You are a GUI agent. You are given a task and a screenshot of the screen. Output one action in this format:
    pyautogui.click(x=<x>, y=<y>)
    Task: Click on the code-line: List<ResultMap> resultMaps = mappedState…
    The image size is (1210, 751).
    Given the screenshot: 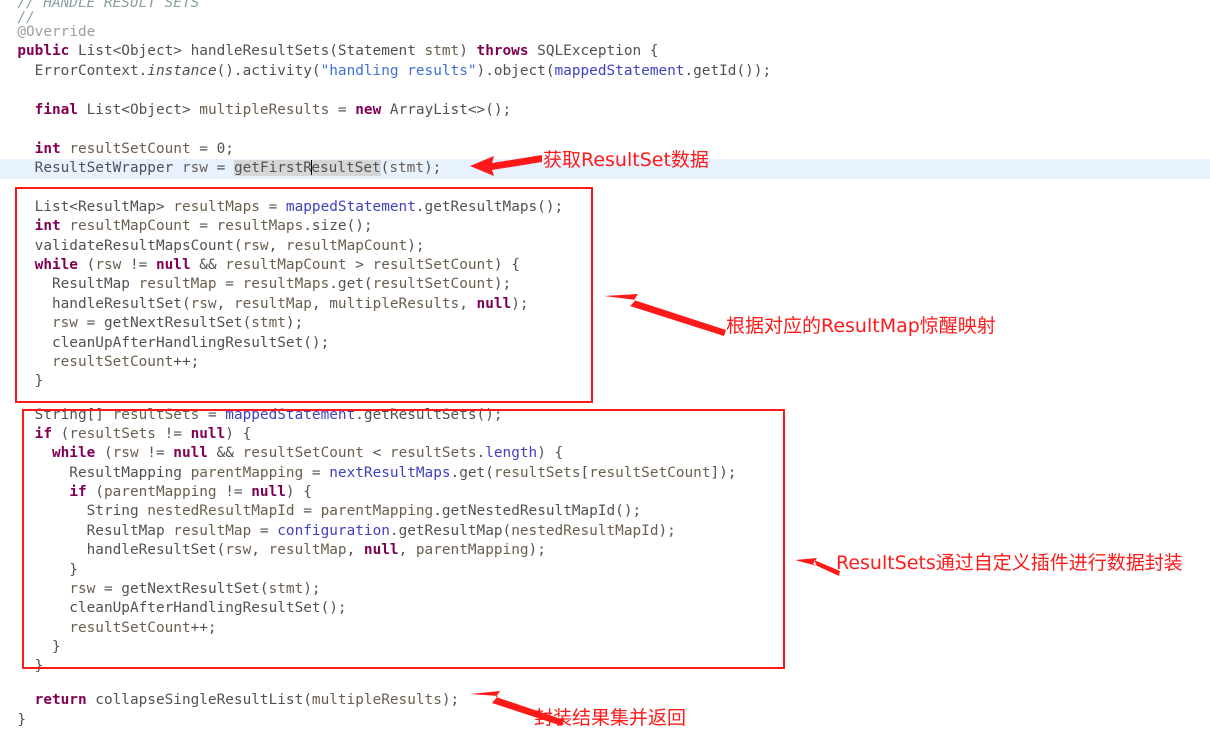 What is the action you would take?
    pyautogui.click(x=282, y=207)
    